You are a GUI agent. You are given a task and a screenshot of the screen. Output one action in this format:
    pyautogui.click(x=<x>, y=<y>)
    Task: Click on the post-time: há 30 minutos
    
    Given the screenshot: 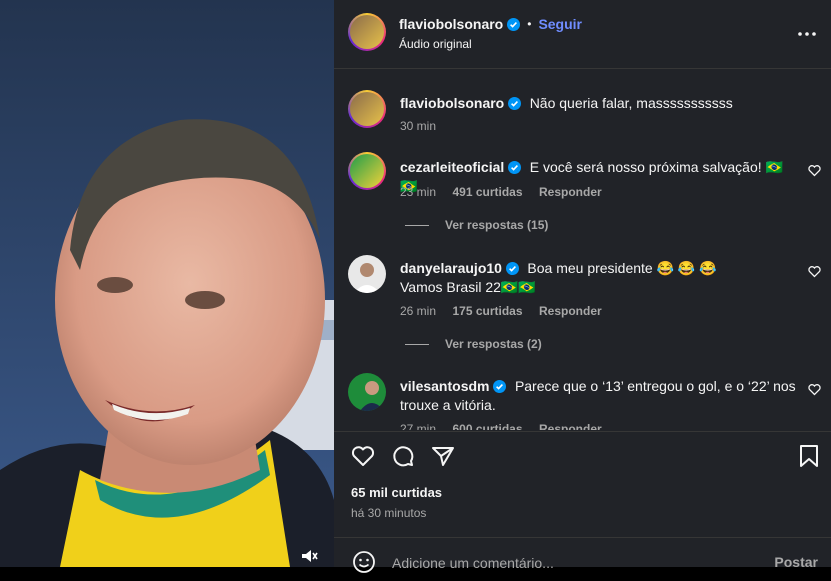 What is the action you would take?
    pyautogui.click(x=389, y=513)
    